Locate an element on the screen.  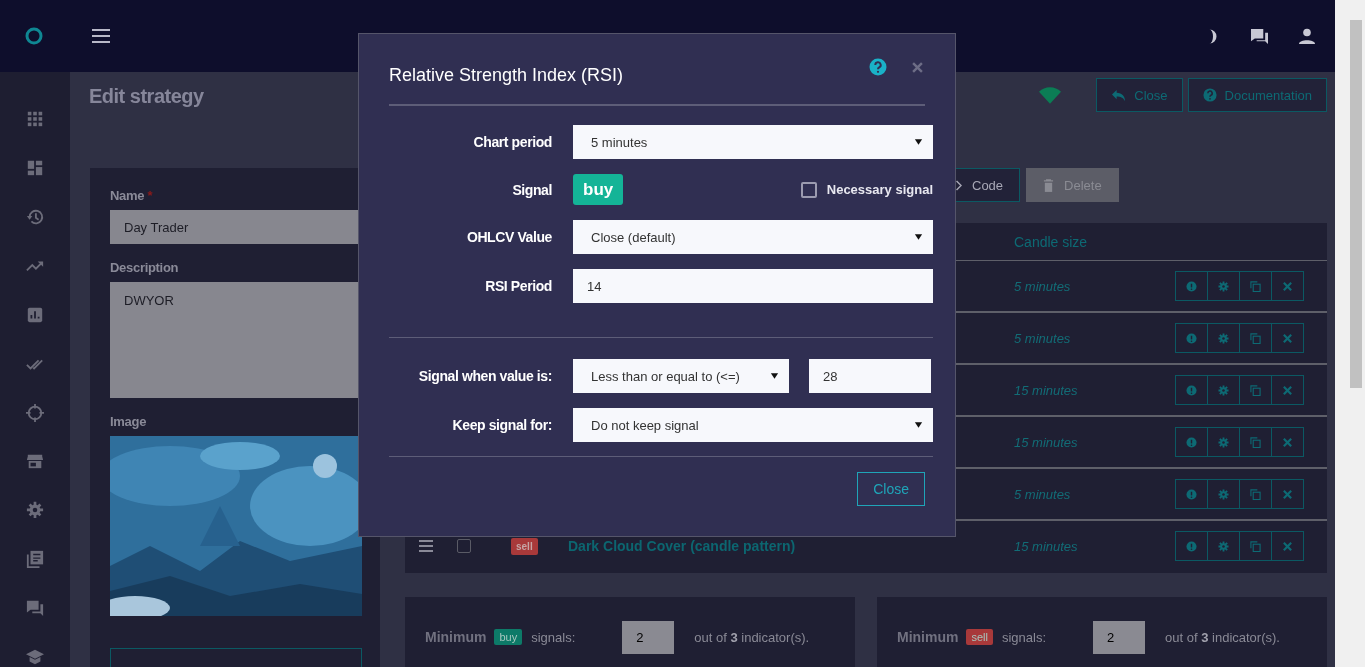
description-label: Description is located at coordinates (145, 267).